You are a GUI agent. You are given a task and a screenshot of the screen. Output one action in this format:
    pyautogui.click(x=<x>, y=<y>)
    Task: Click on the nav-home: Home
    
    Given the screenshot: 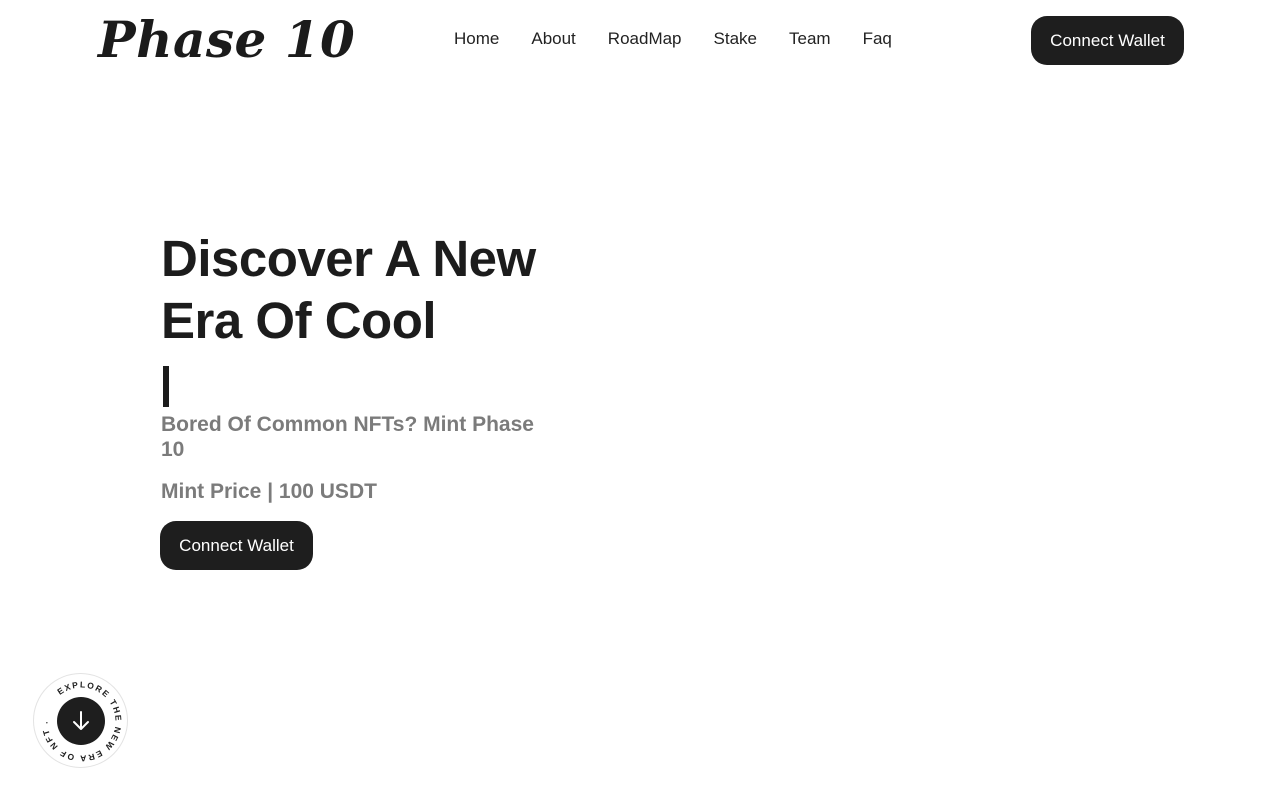 What is the action you would take?
    pyautogui.click(x=476, y=39)
    